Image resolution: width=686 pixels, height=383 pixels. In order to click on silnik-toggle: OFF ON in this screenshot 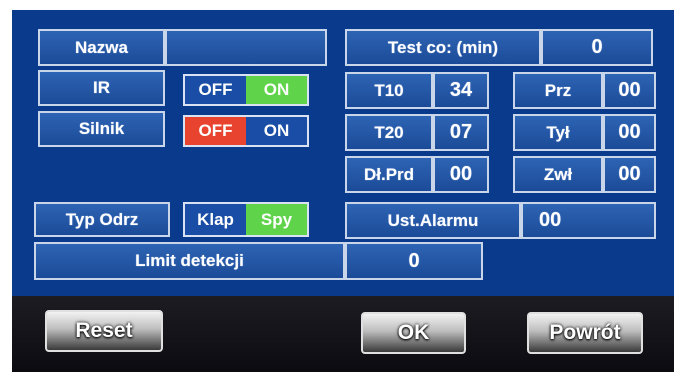, I will do `click(246, 131)`.